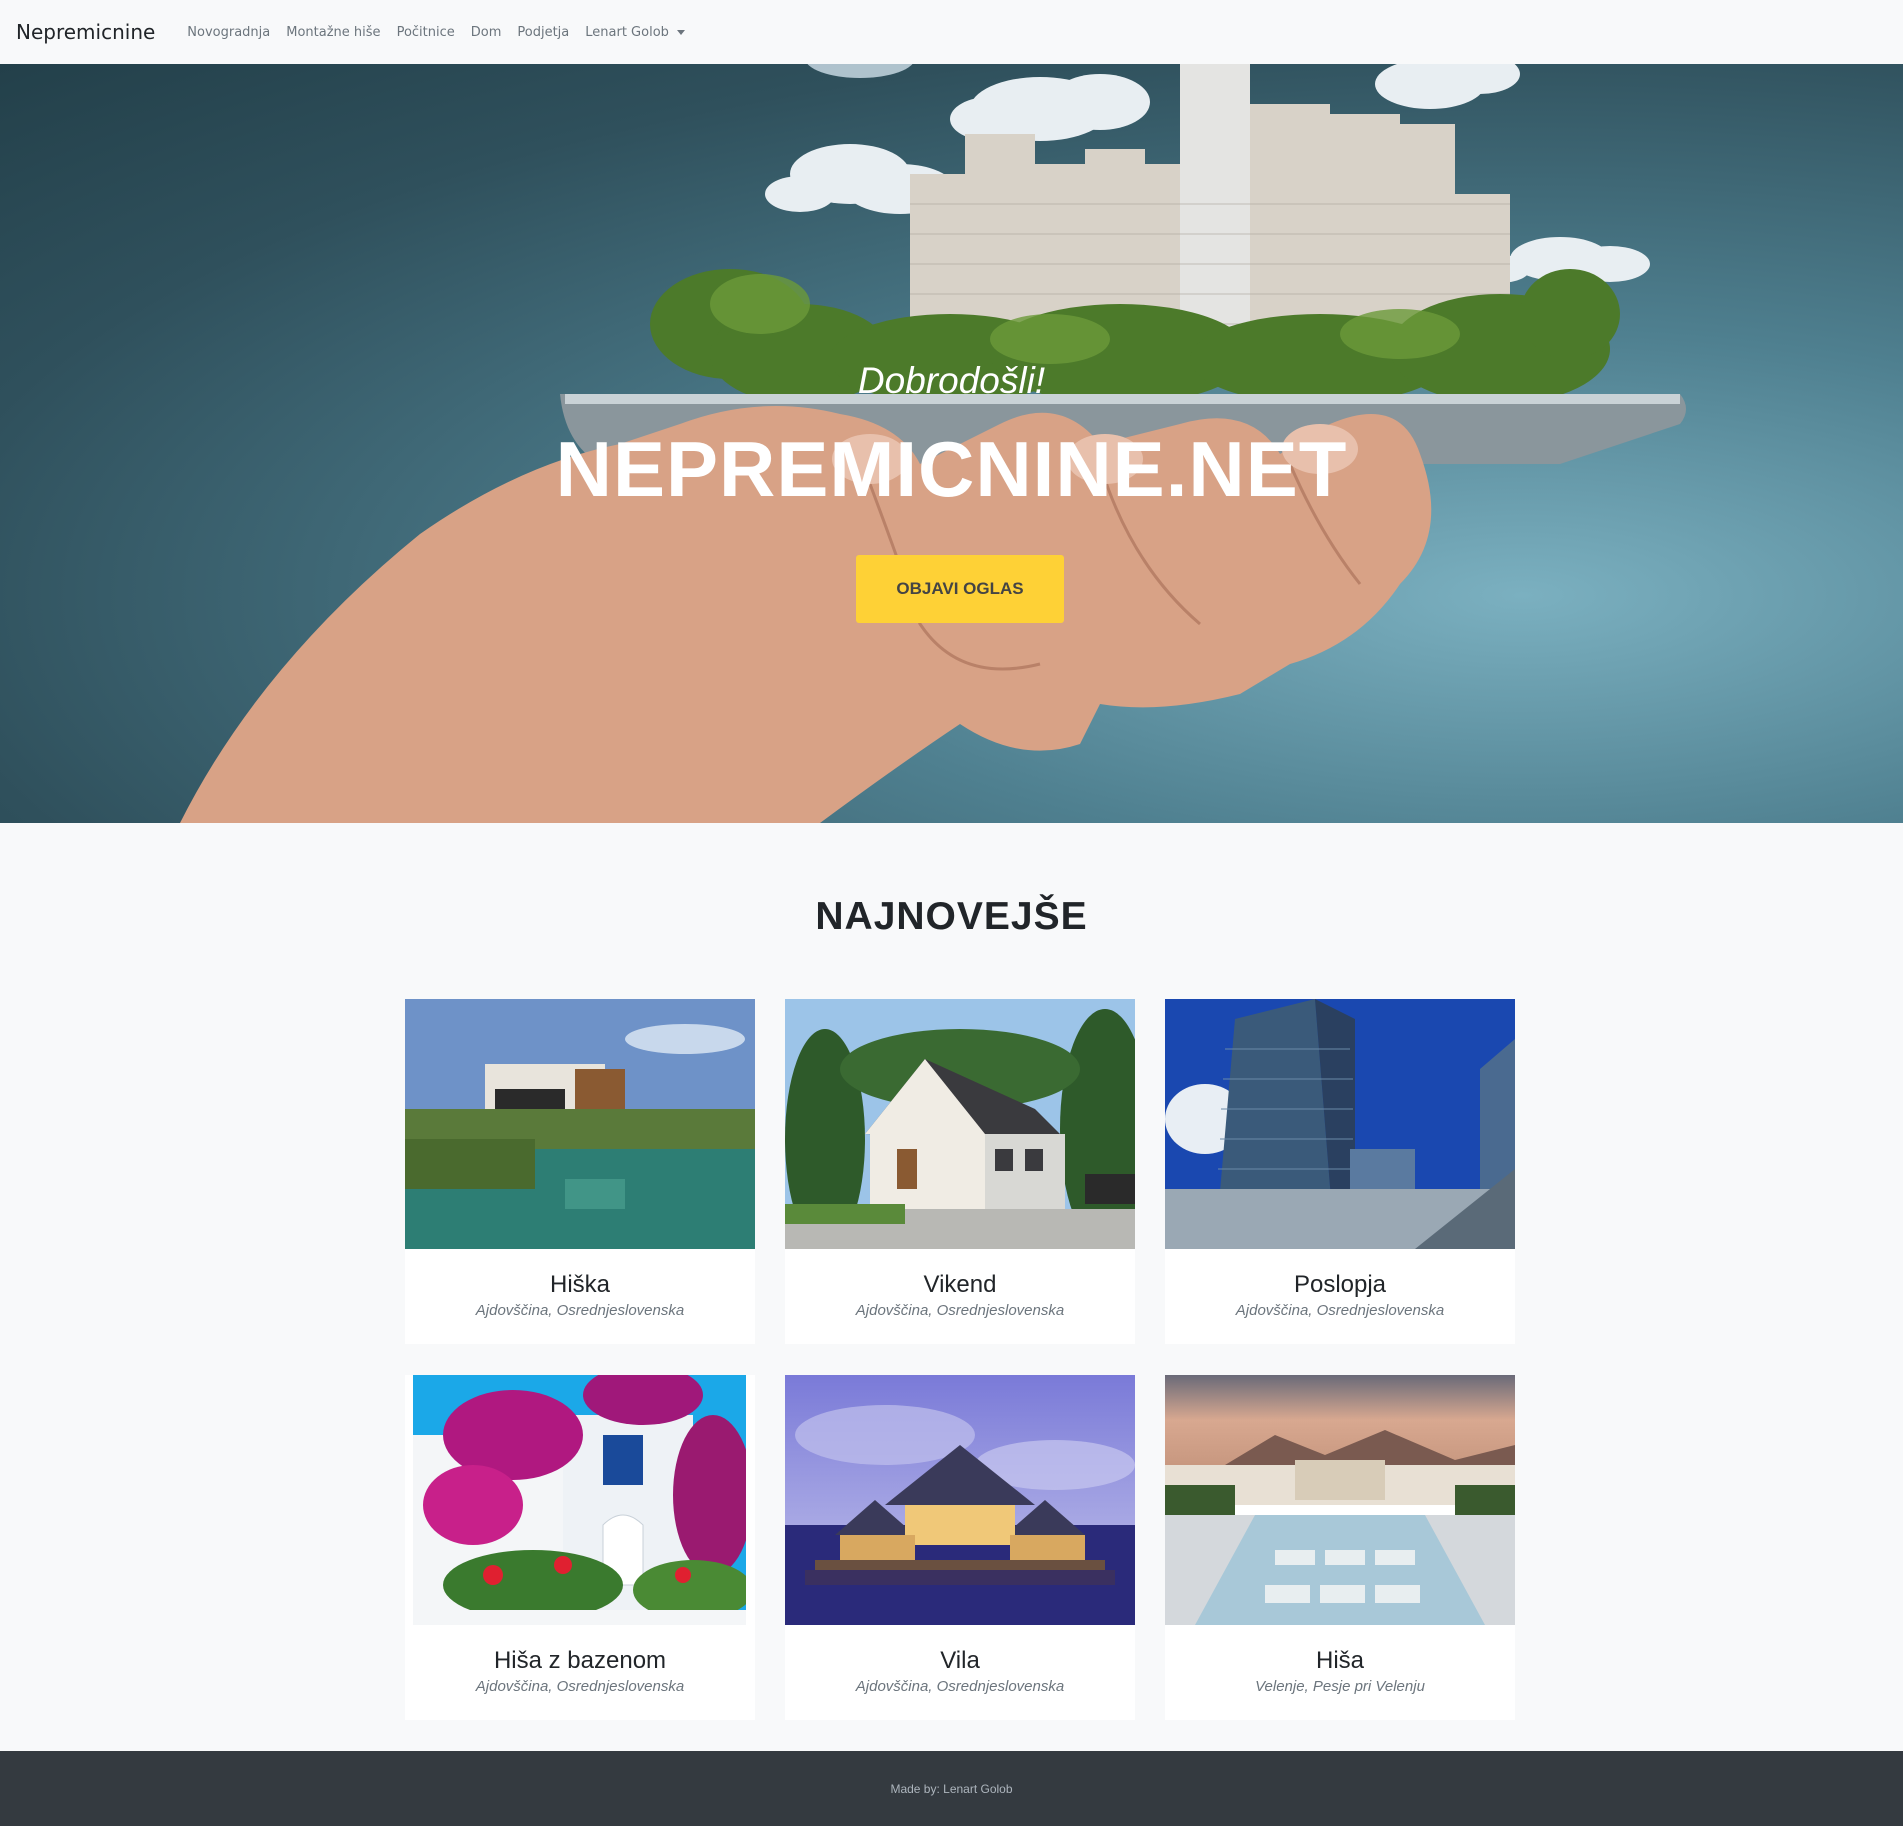 This screenshot has height=1826, width=1903. I want to click on listing-card: Poslopja Ajdovščina, Osrednjeslovenska, so click(1340, 1171).